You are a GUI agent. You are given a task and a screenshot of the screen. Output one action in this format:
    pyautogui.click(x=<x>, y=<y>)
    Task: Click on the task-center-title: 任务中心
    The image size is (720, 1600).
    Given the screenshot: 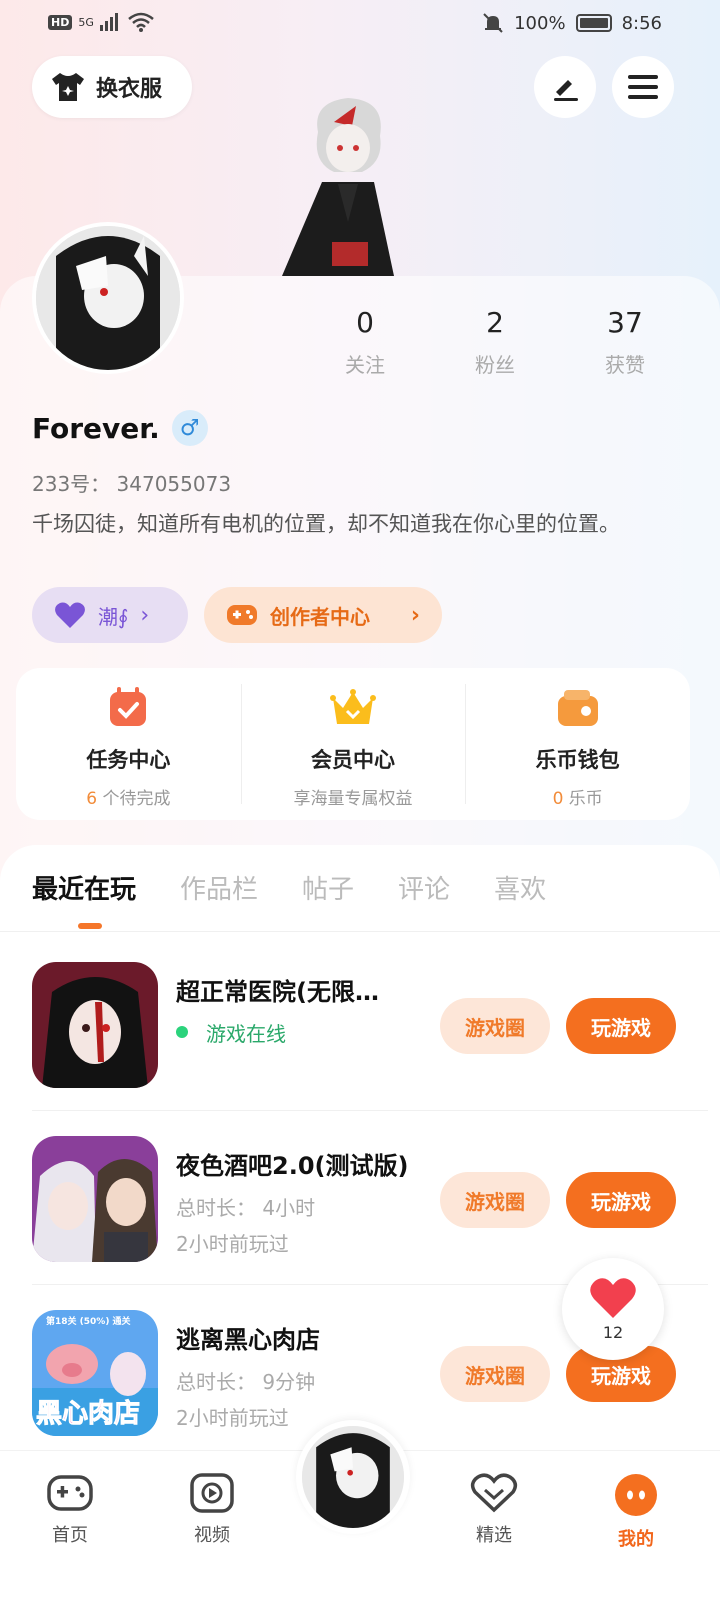 What is the action you would take?
    pyautogui.click(x=128, y=760)
    